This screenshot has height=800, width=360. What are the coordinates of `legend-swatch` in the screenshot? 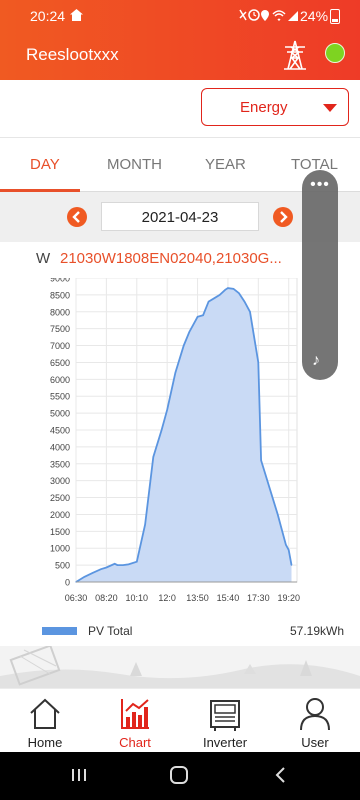 It's located at (59, 631).